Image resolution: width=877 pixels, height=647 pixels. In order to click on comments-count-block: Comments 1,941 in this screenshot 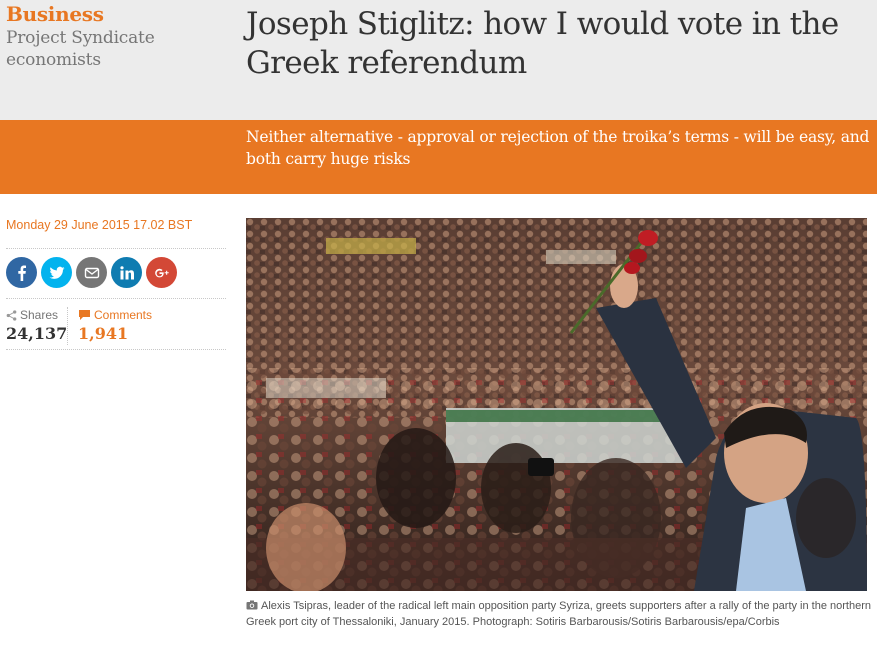, I will do `click(115, 326)`.